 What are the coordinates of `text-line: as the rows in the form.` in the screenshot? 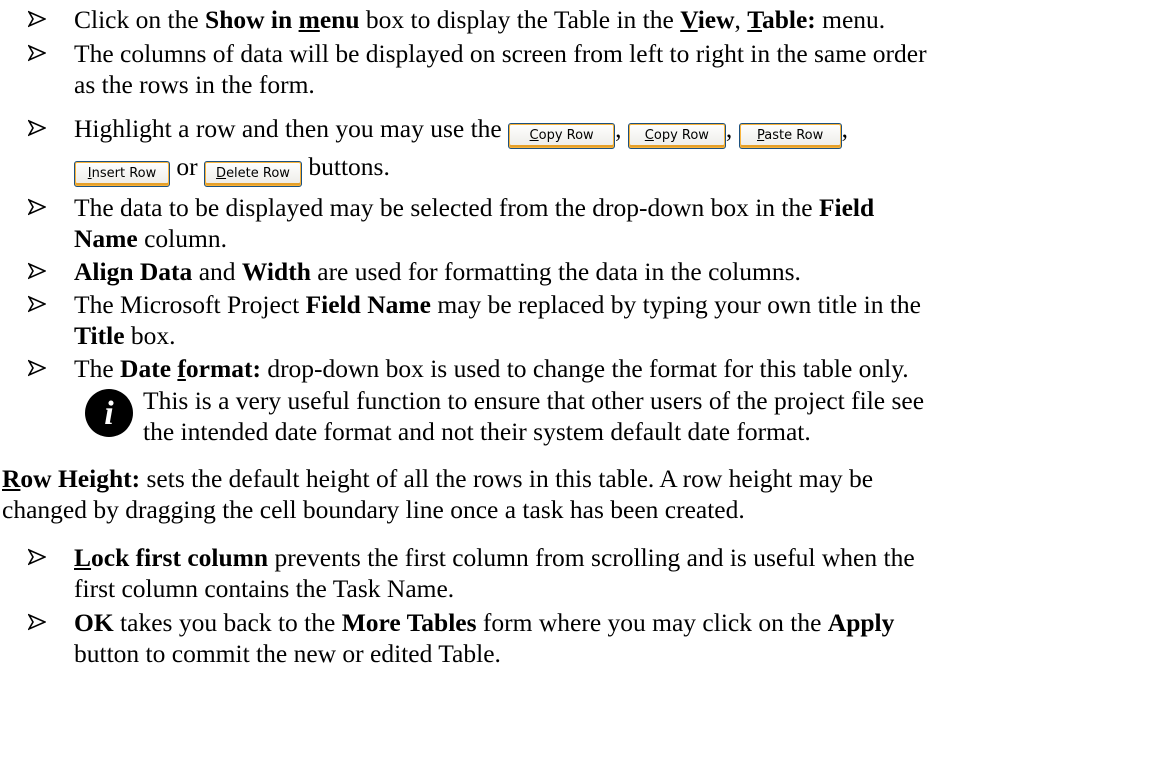 It's located at (194, 84).